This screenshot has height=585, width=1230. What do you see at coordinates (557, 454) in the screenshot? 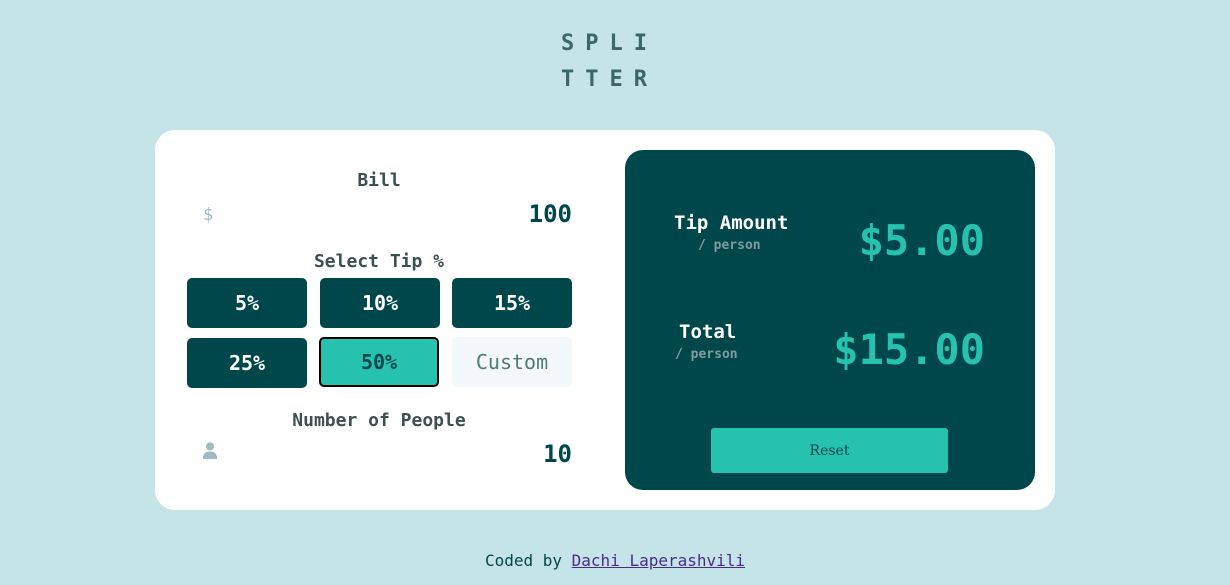
I see `people-value: 10` at bounding box center [557, 454].